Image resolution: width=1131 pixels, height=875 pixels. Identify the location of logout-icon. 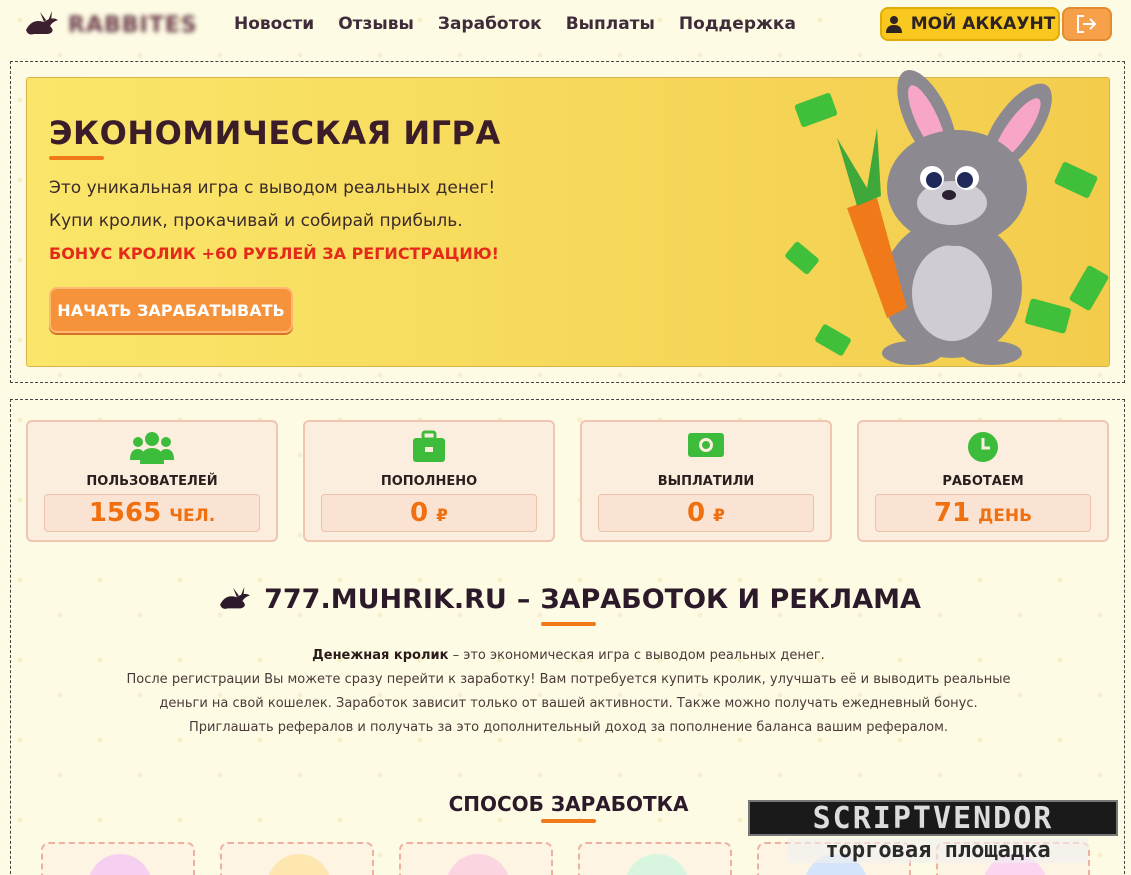
(1087, 24).